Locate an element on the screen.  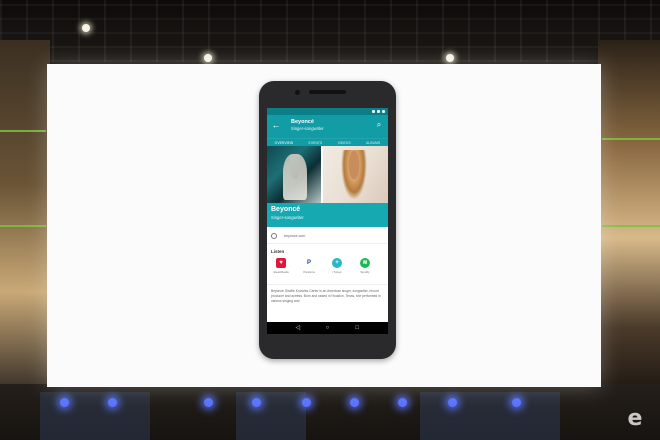
nav-back-icon: ◁ is located at coordinates (298, 328).